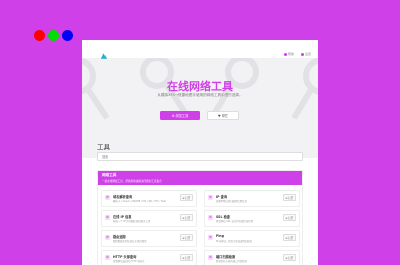  What do you see at coordinates (220, 236) in the screenshot?
I see `tool-name: Ping` at bounding box center [220, 236].